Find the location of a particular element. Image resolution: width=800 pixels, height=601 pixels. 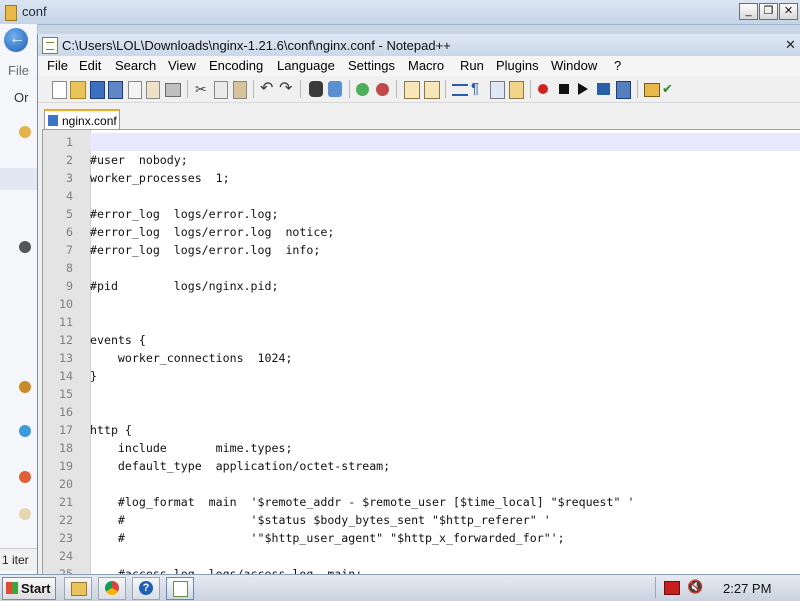

taskbar-chrome-button is located at coordinates (112, 588).